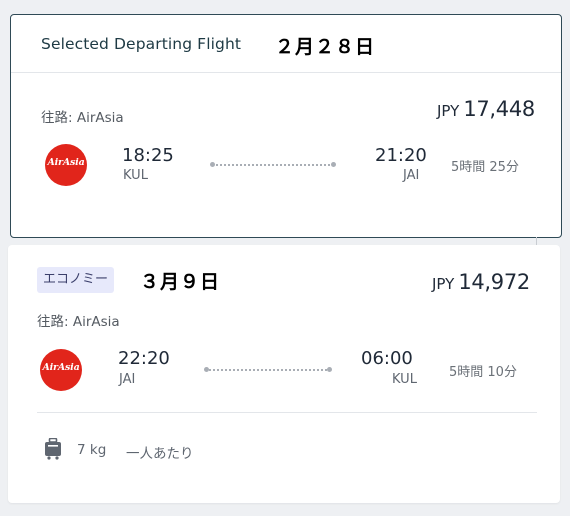 The image size is (570, 516). I want to click on return-date-note: ３月９日, so click(180, 282).